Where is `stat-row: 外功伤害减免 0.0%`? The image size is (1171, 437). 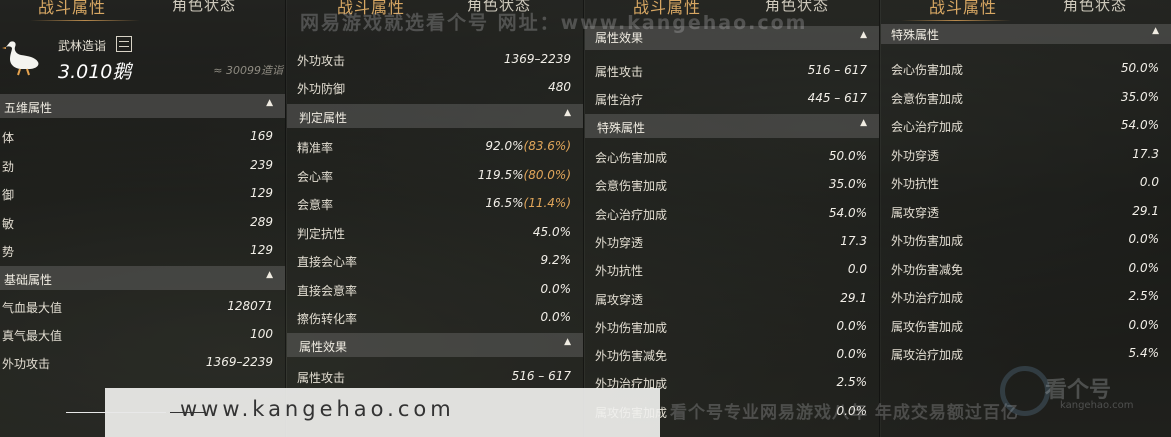 stat-row: 外功伤害减免 0.0% is located at coordinates (732, 354).